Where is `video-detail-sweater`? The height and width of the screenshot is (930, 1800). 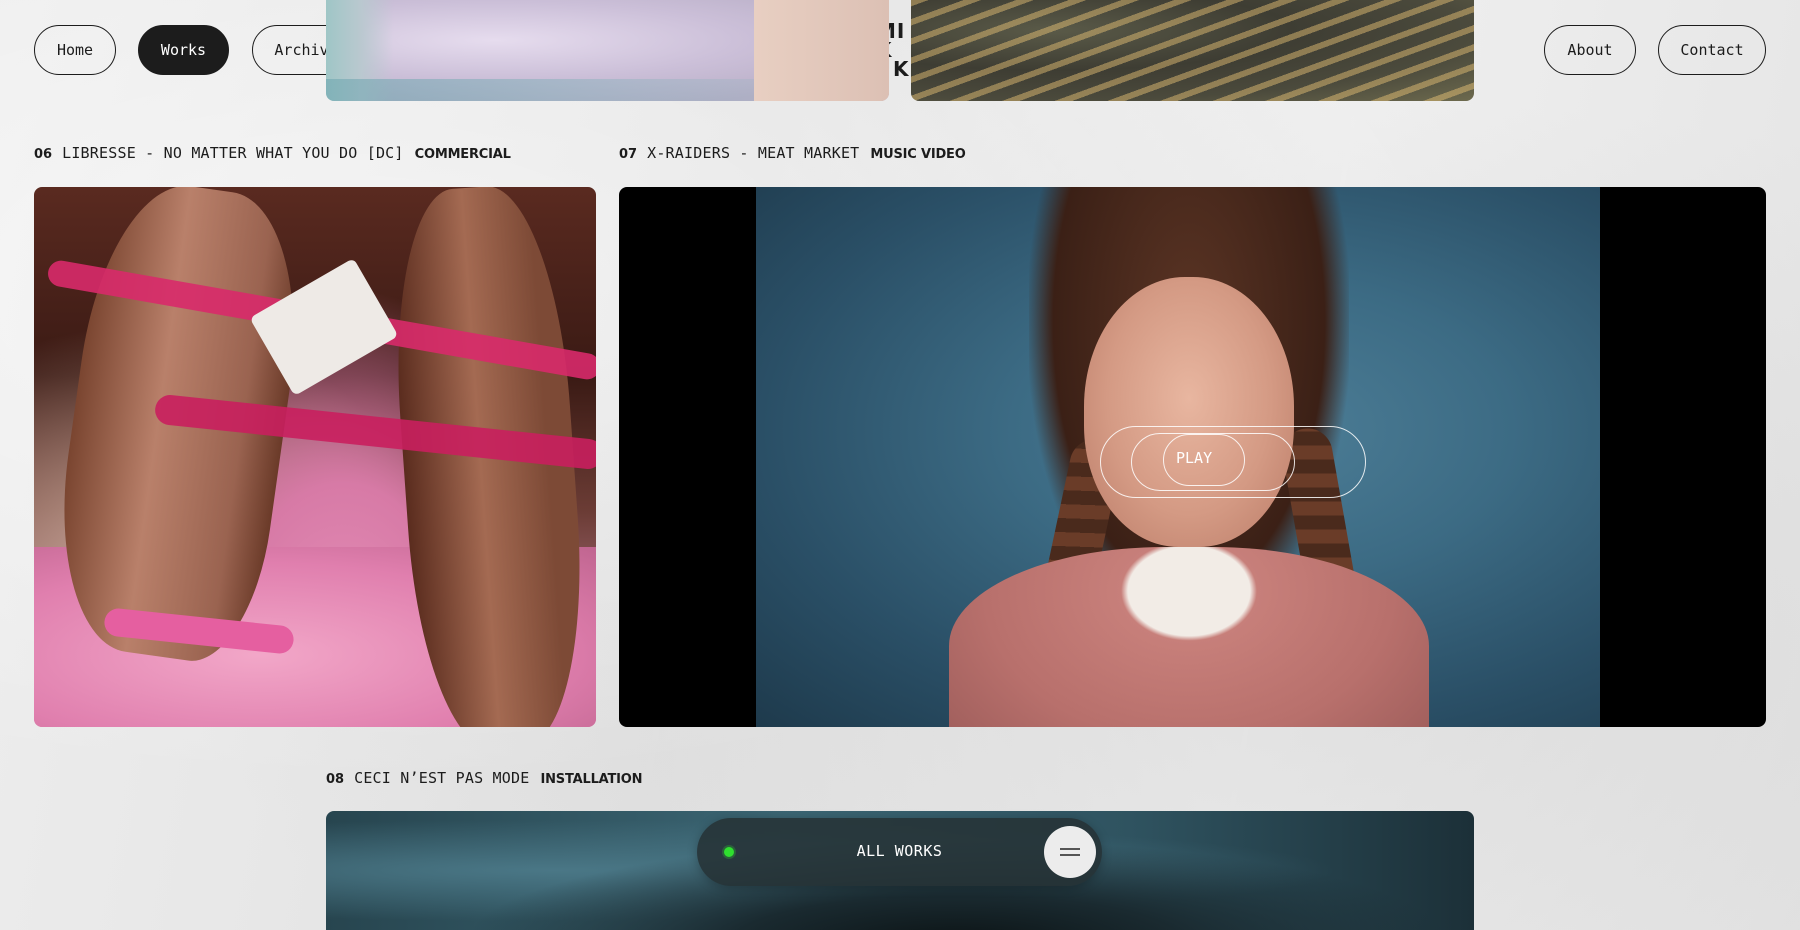
video-detail-sweater is located at coordinates (1189, 637).